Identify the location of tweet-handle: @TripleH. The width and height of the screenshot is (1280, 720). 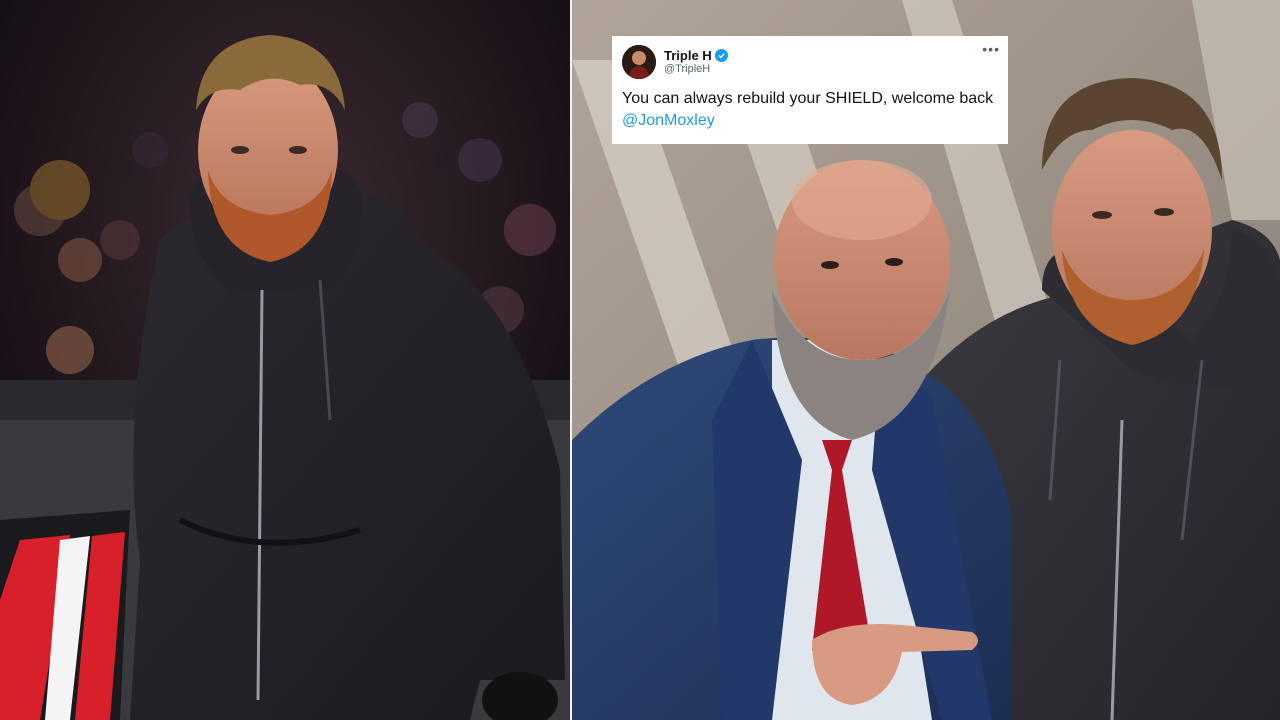
(696, 69).